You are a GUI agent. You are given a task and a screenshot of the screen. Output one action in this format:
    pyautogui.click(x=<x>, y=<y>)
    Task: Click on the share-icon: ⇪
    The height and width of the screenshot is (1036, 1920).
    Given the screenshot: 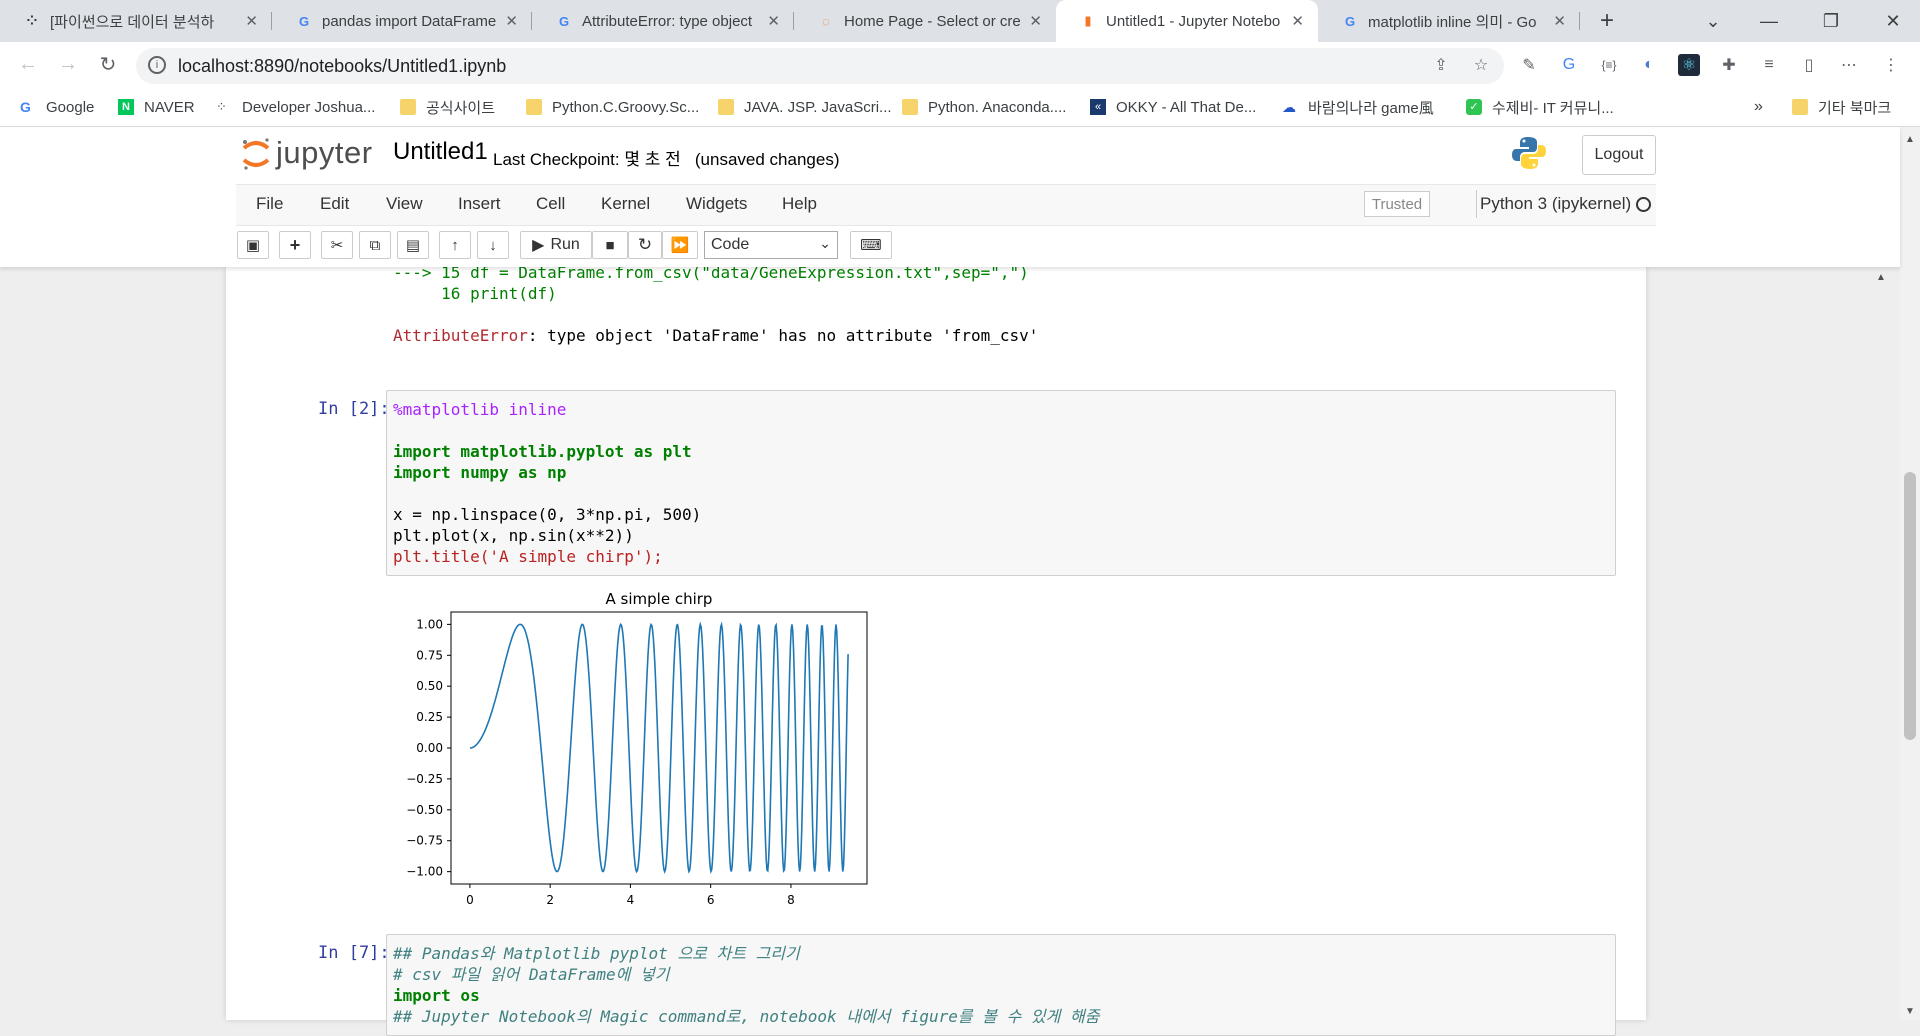 What is the action you would take?
    pyautogui.click(x=1441, y=65)
    